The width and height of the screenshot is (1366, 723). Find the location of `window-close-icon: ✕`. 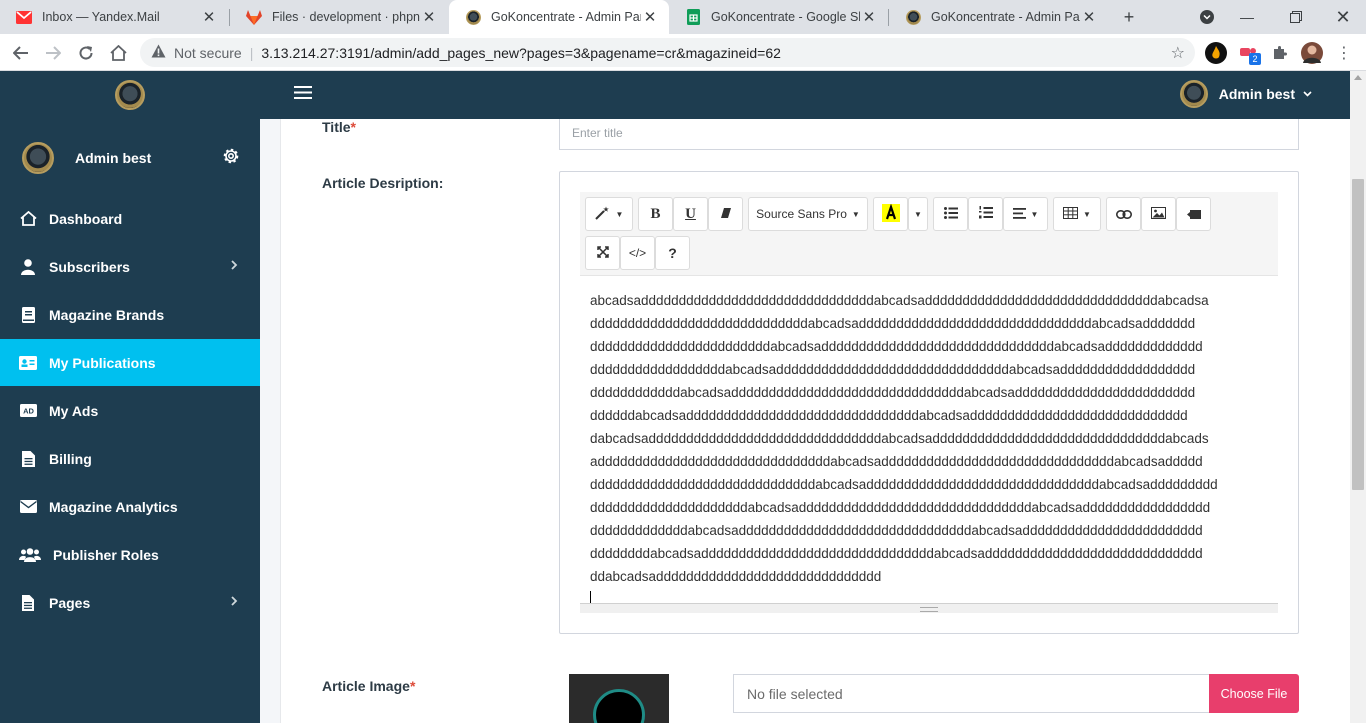

window-close-icon: ✕ is located at coordinates (1343, 17).